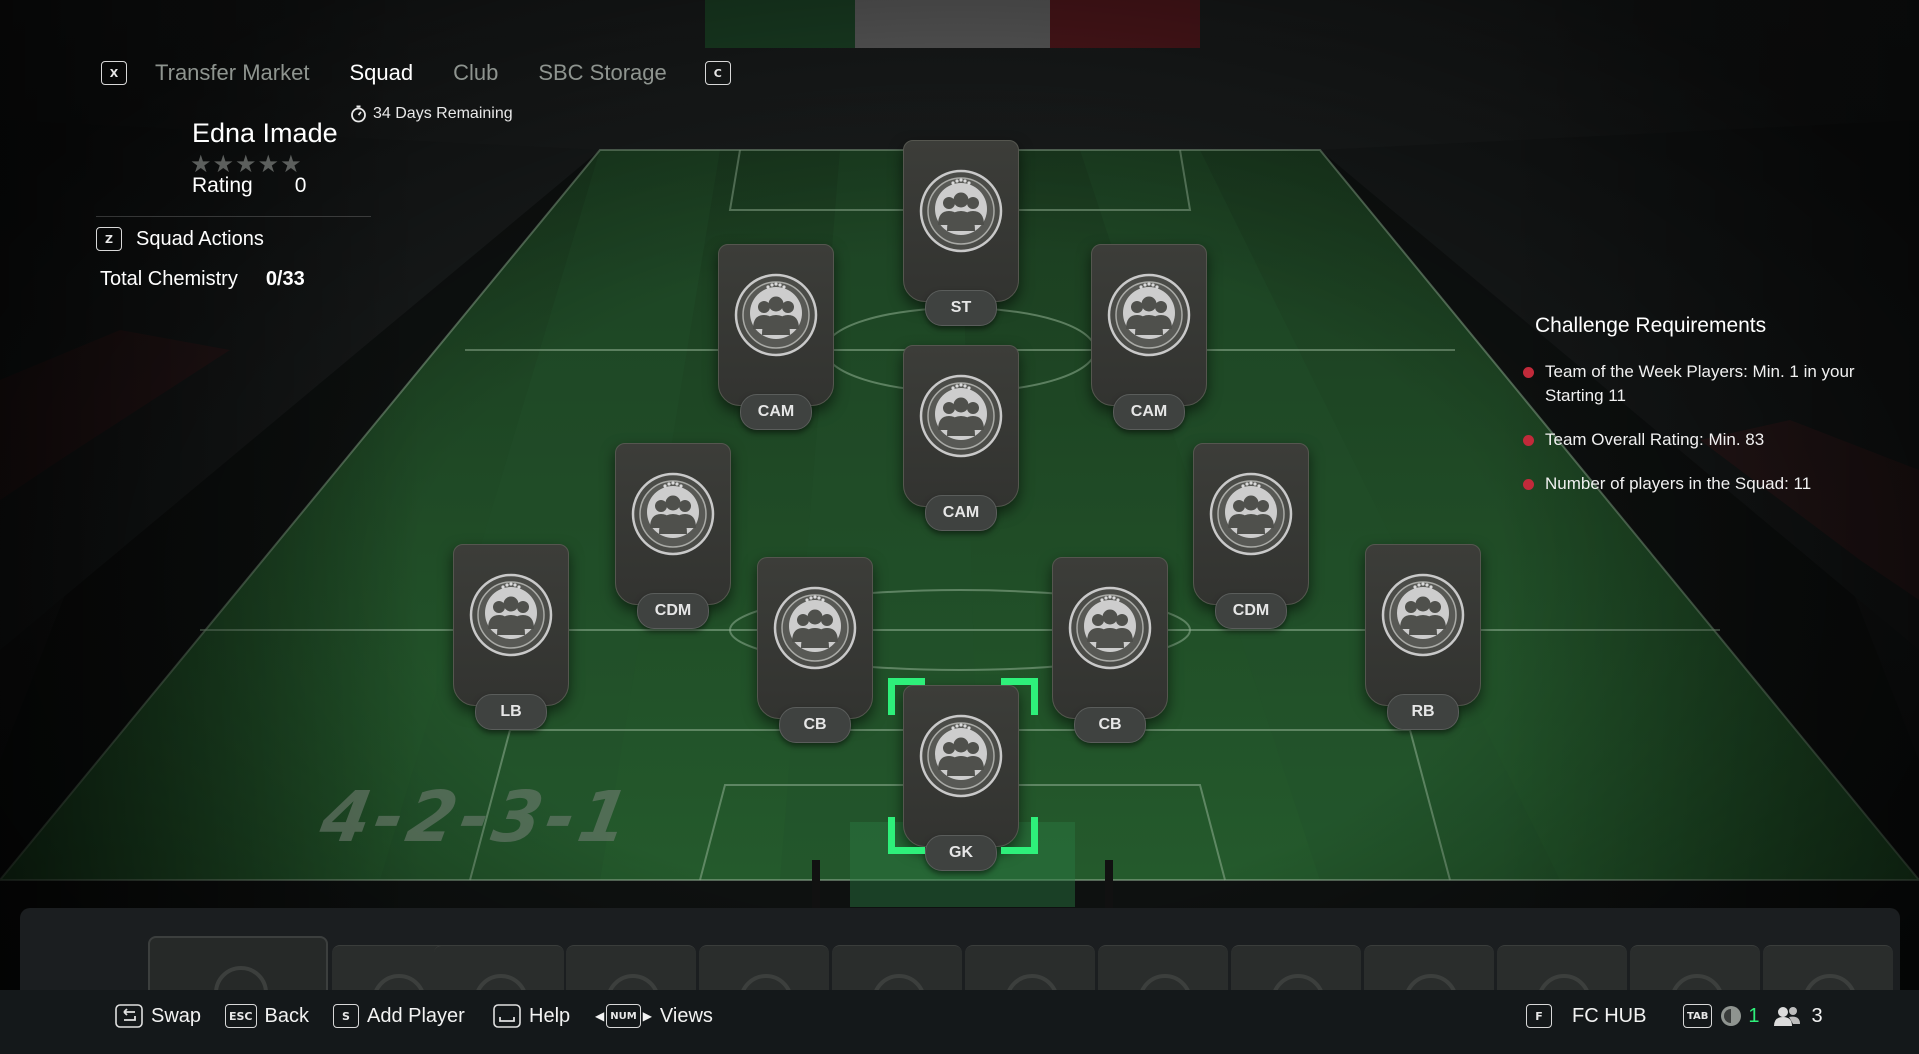 This screenshot has height=1054, width=1919. I want to click on notification-icon, so click(1731, 1016).